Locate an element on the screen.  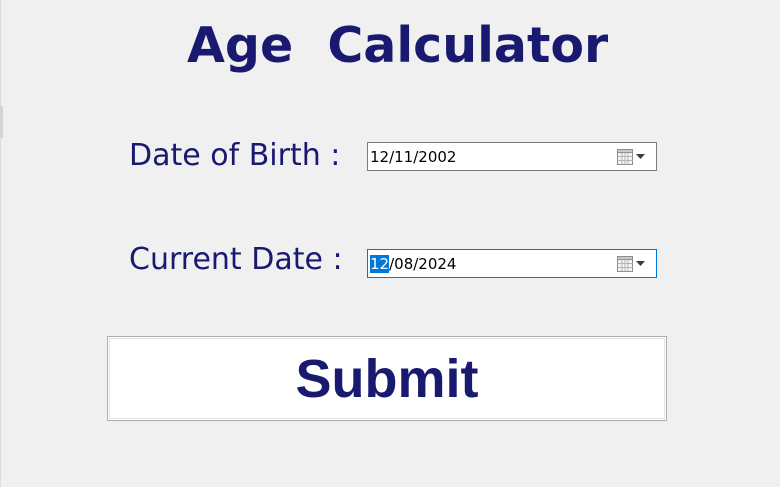
current-date-rest: /08/2024 is located at coordinates (422, 264).